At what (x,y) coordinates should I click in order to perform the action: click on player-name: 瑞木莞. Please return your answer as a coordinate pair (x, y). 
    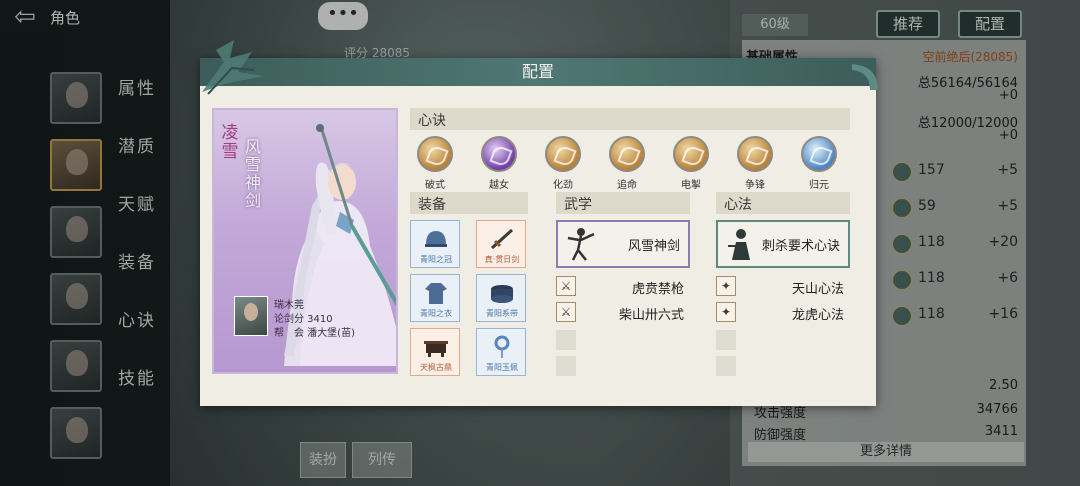
    Looking at the image, I should click on (289, 305).